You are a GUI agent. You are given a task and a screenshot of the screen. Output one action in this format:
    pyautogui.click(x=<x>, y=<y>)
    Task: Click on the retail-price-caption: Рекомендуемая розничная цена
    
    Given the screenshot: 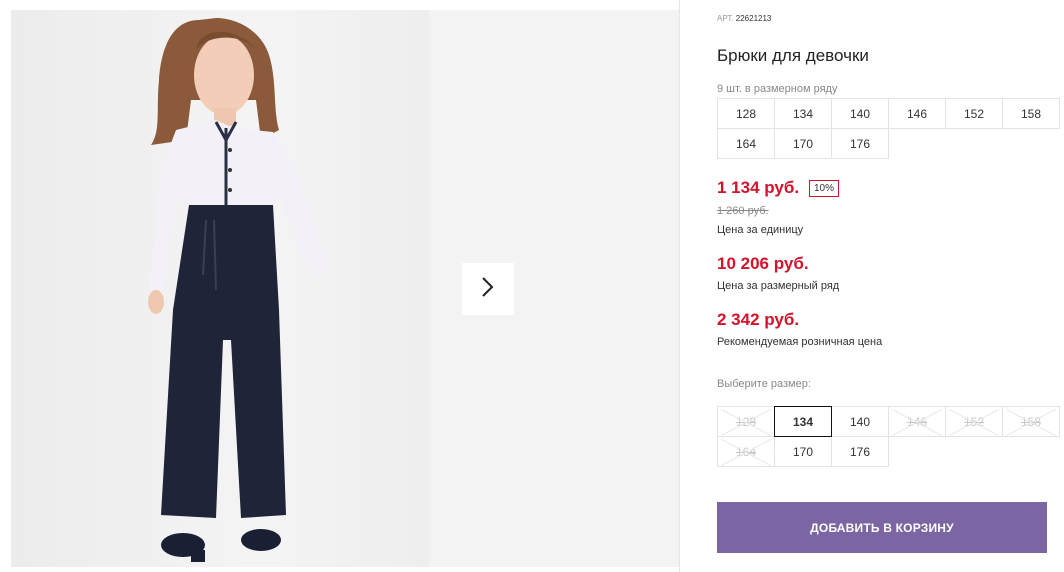 What is the action you would take?
    pyautogui.click(x=800, y=342)
    